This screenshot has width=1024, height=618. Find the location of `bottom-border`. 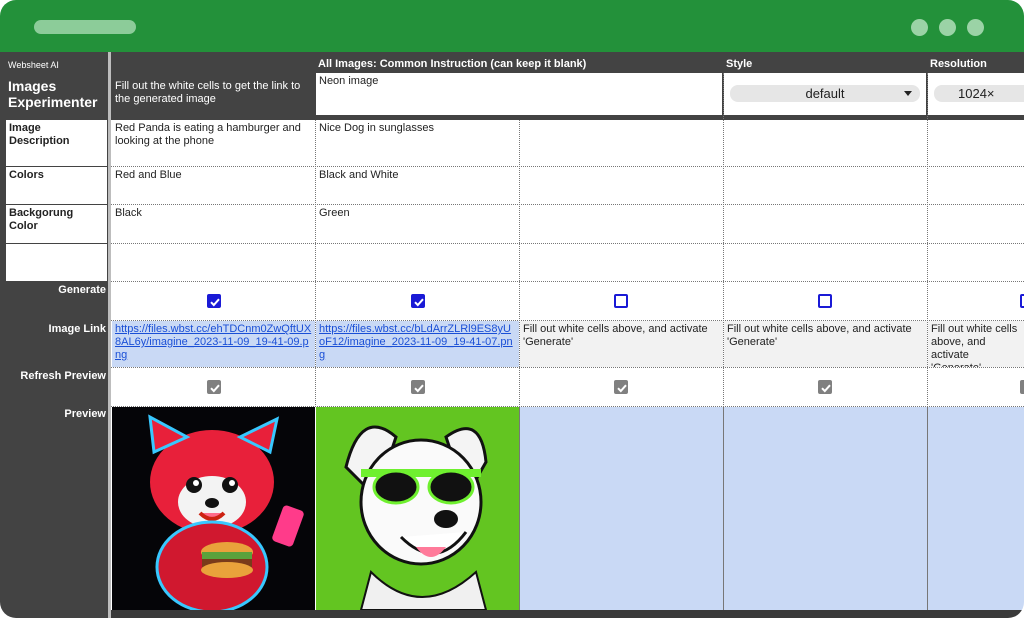

bottom-border is located at coordinates (567, 614).